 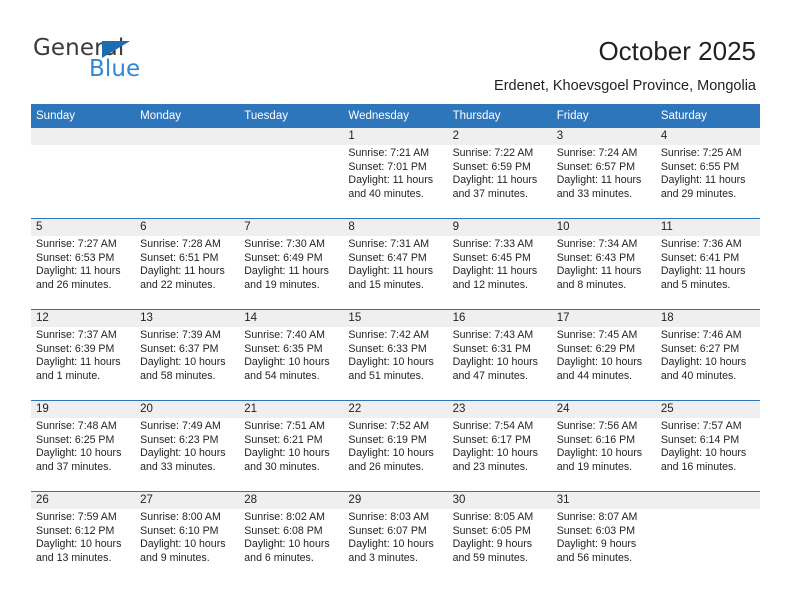 I want to click on sunrise-text: Sunrise: 7:21 AM, so click(x=389, y=153).